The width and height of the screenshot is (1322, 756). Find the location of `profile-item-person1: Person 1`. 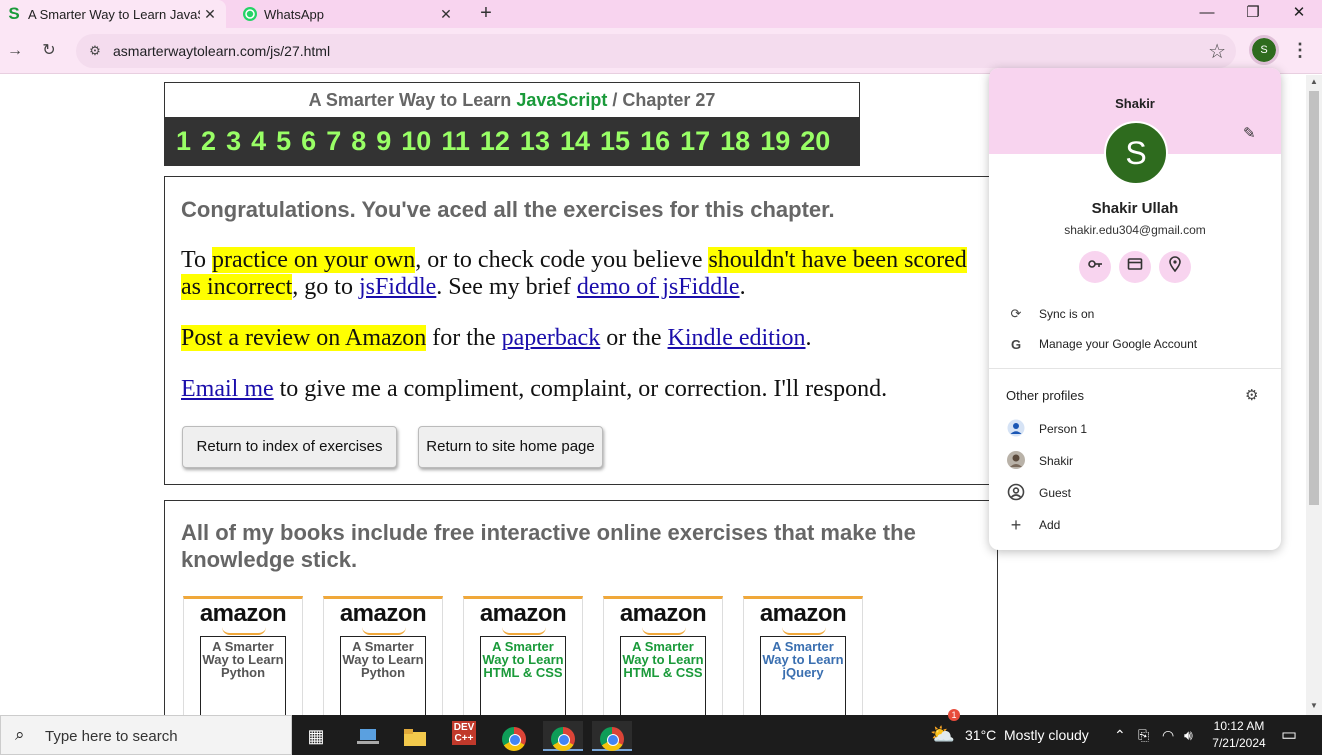

profile-item-person1: Person 1 is located at coordinates (1135, 429).